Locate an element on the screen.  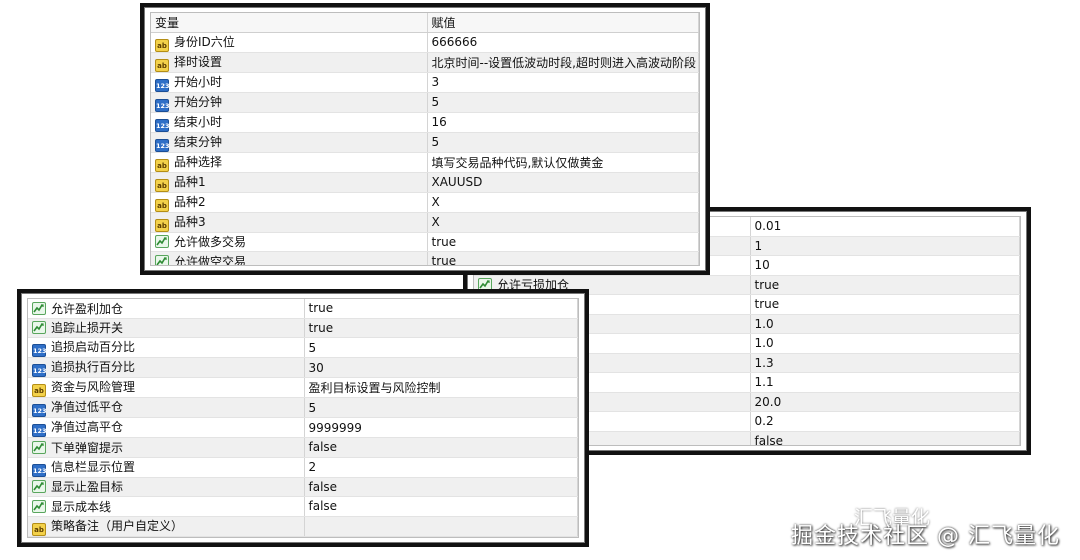
table-row: 123 信息栏显示位置 2 is located at coordinates (303, 467).